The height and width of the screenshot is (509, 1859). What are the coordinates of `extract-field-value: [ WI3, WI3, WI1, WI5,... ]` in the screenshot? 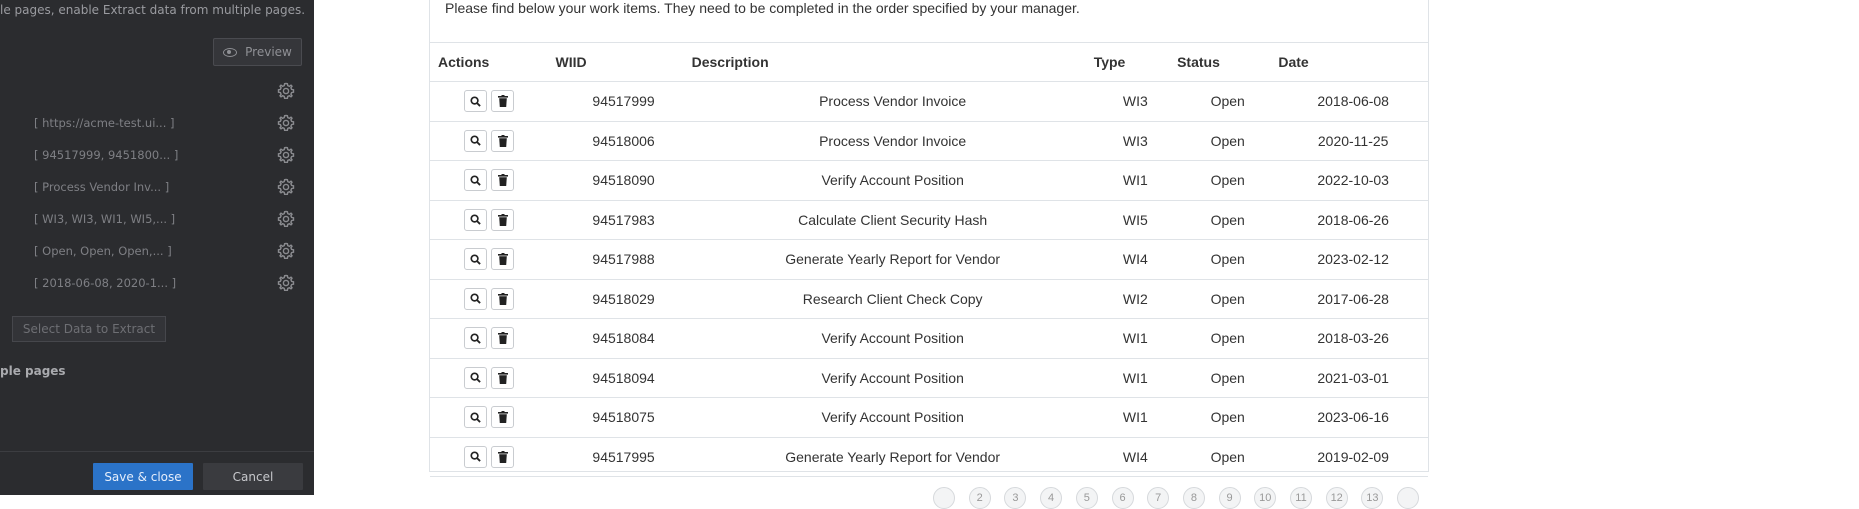 It's located at (105, 219).